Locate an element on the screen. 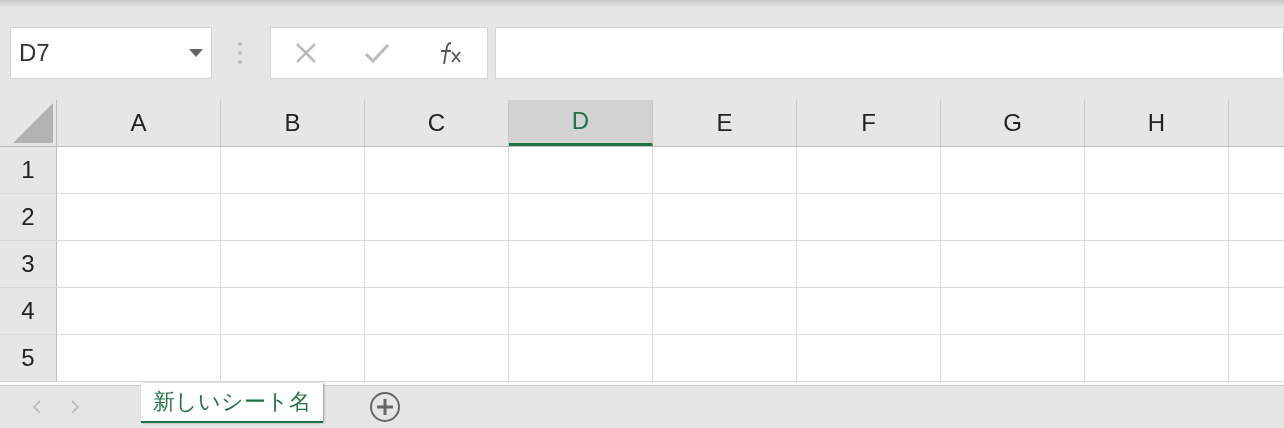 Image resolution: width=1284 pixels, height=428 pixels. row-header: 2 is located at coordinates (28, 216).